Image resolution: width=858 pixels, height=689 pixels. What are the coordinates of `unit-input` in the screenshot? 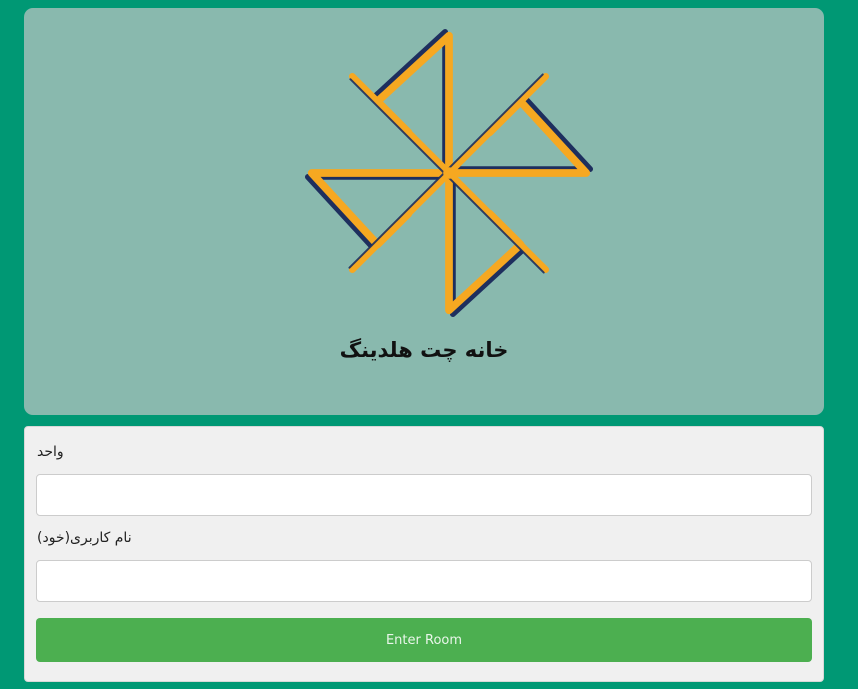 It's located at (424, 495).